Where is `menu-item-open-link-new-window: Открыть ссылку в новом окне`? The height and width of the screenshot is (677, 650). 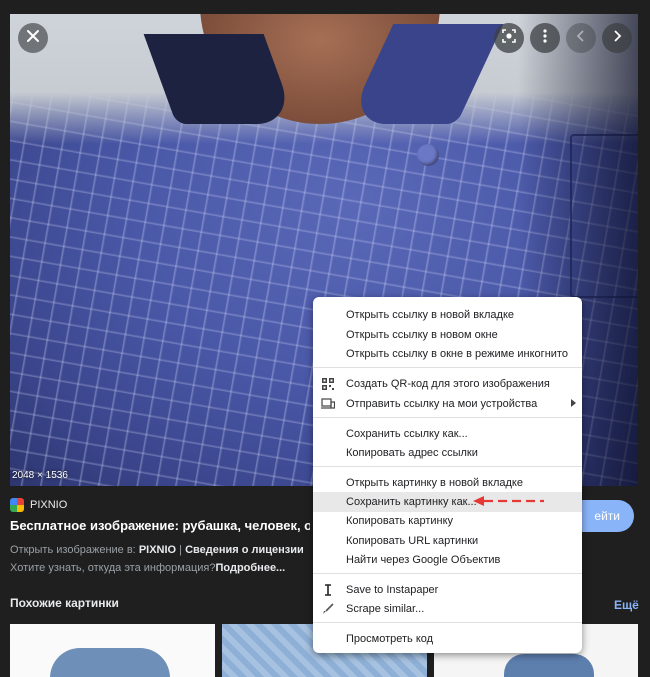 menu-item-open-link-new-window: Открыть ссылку в новом окне is located at coordinates (447, 335).